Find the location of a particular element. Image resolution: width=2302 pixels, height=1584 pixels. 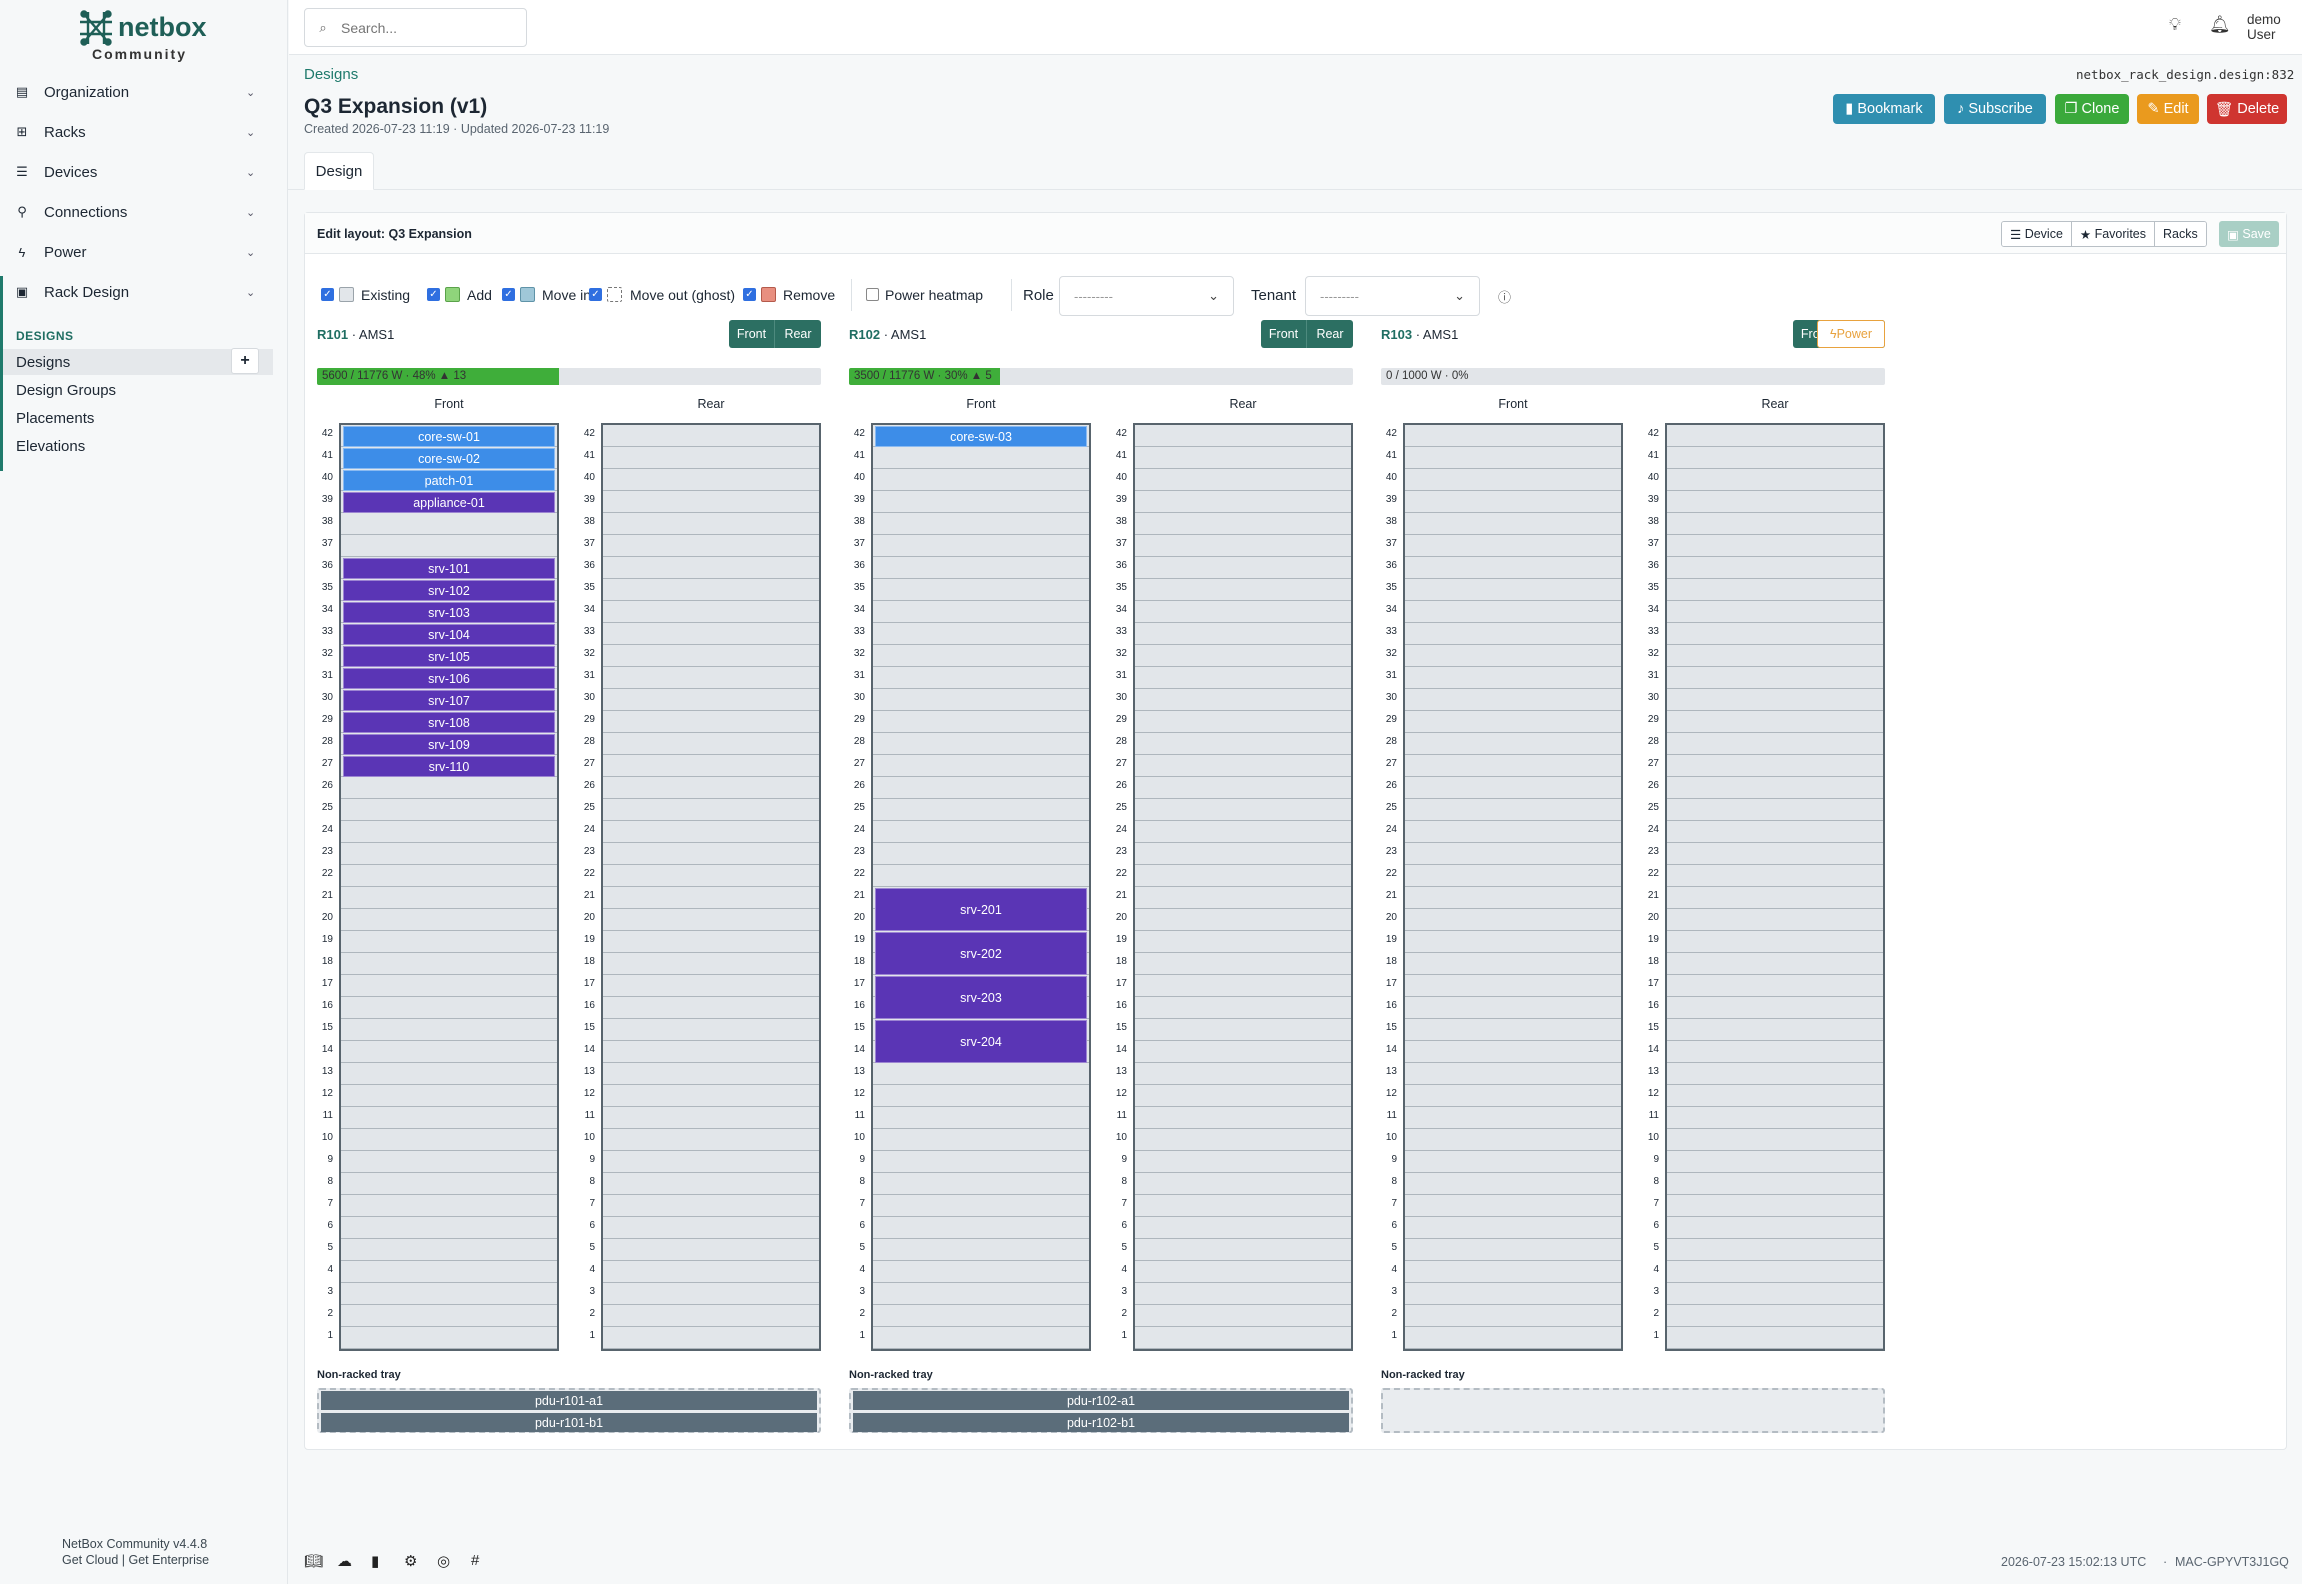

role-select: --------- ⌄ is located at coordinates (1146, 296).